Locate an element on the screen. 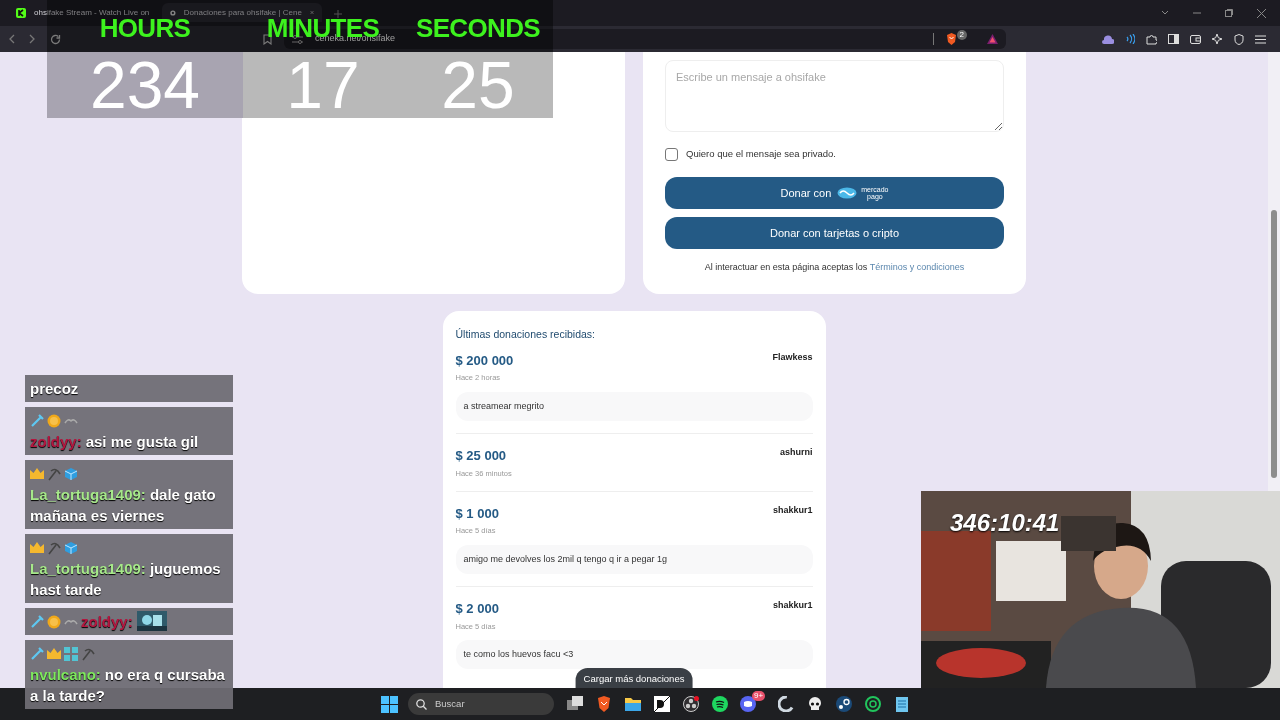 The image size is (1280, 720). chat-line: precoz is located at coordinates (54, 389).